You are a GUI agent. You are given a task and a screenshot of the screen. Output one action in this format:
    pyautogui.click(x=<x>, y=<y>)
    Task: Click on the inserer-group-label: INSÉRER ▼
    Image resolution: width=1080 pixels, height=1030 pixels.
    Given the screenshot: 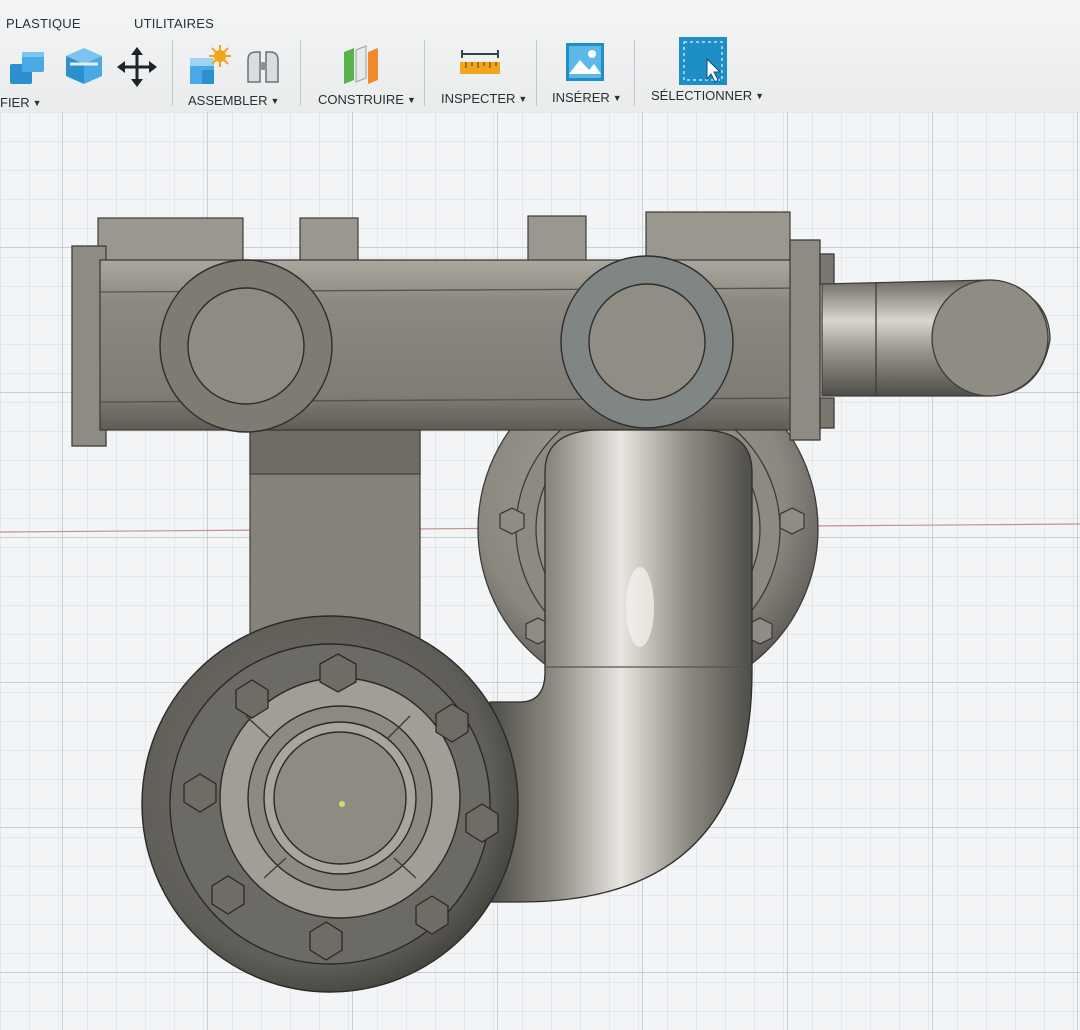 What is the action you would take?
    pyautogui.click(x=587, y=97)
    